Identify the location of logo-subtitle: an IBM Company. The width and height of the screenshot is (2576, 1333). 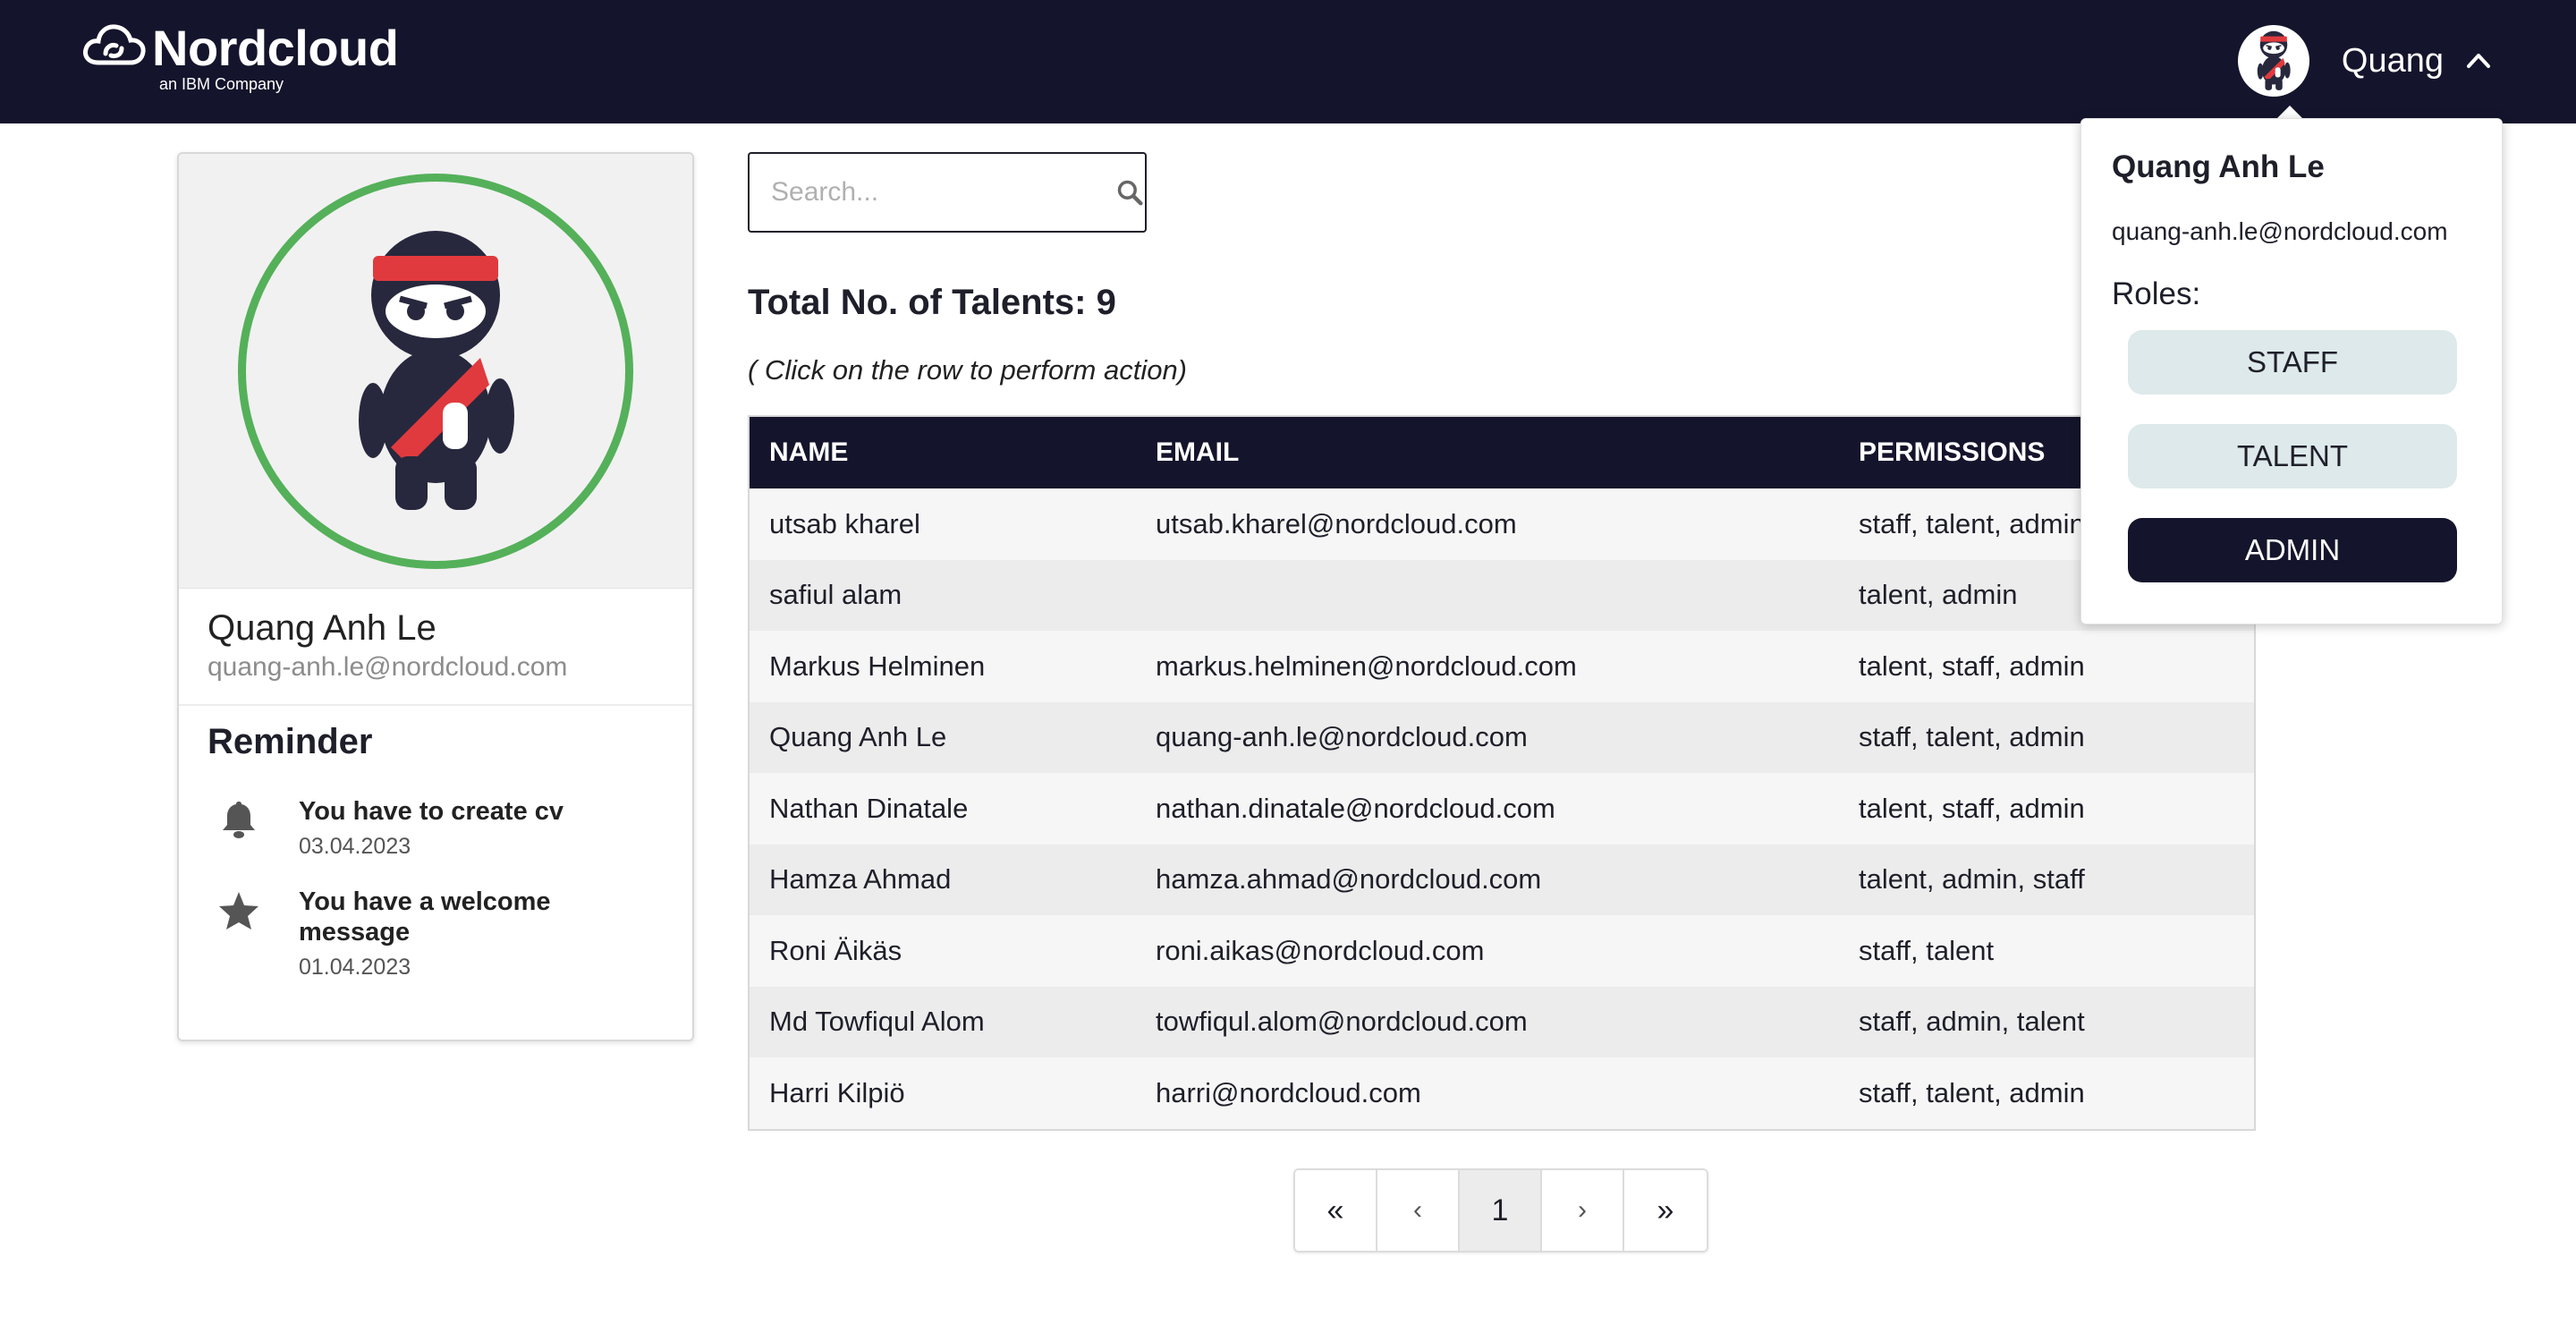
(221, 84).